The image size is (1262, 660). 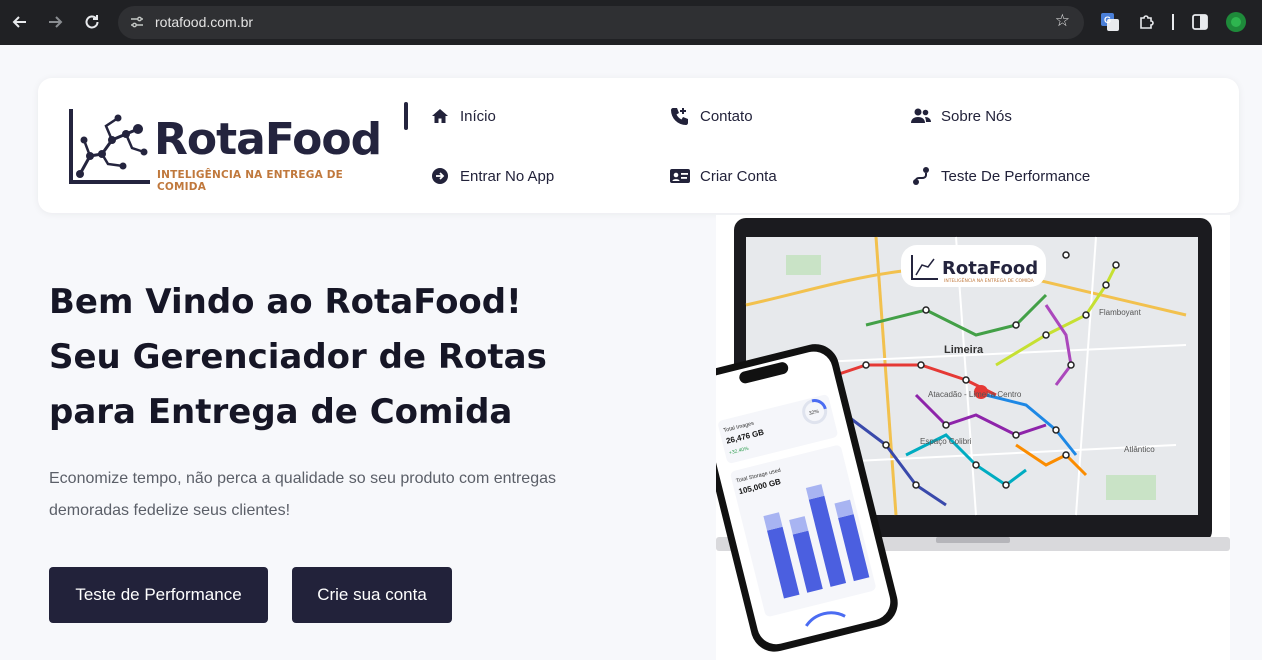 I want to click on map-label-flamboyant: Flamboyant, so click(x=1120, y=312).